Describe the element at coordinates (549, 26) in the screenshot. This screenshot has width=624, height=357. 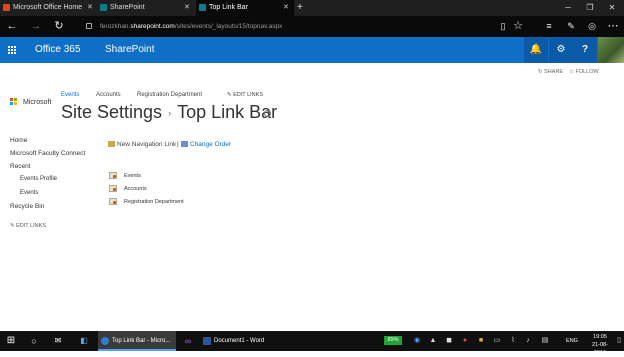
I see `hub-icon: ≡` at that location.